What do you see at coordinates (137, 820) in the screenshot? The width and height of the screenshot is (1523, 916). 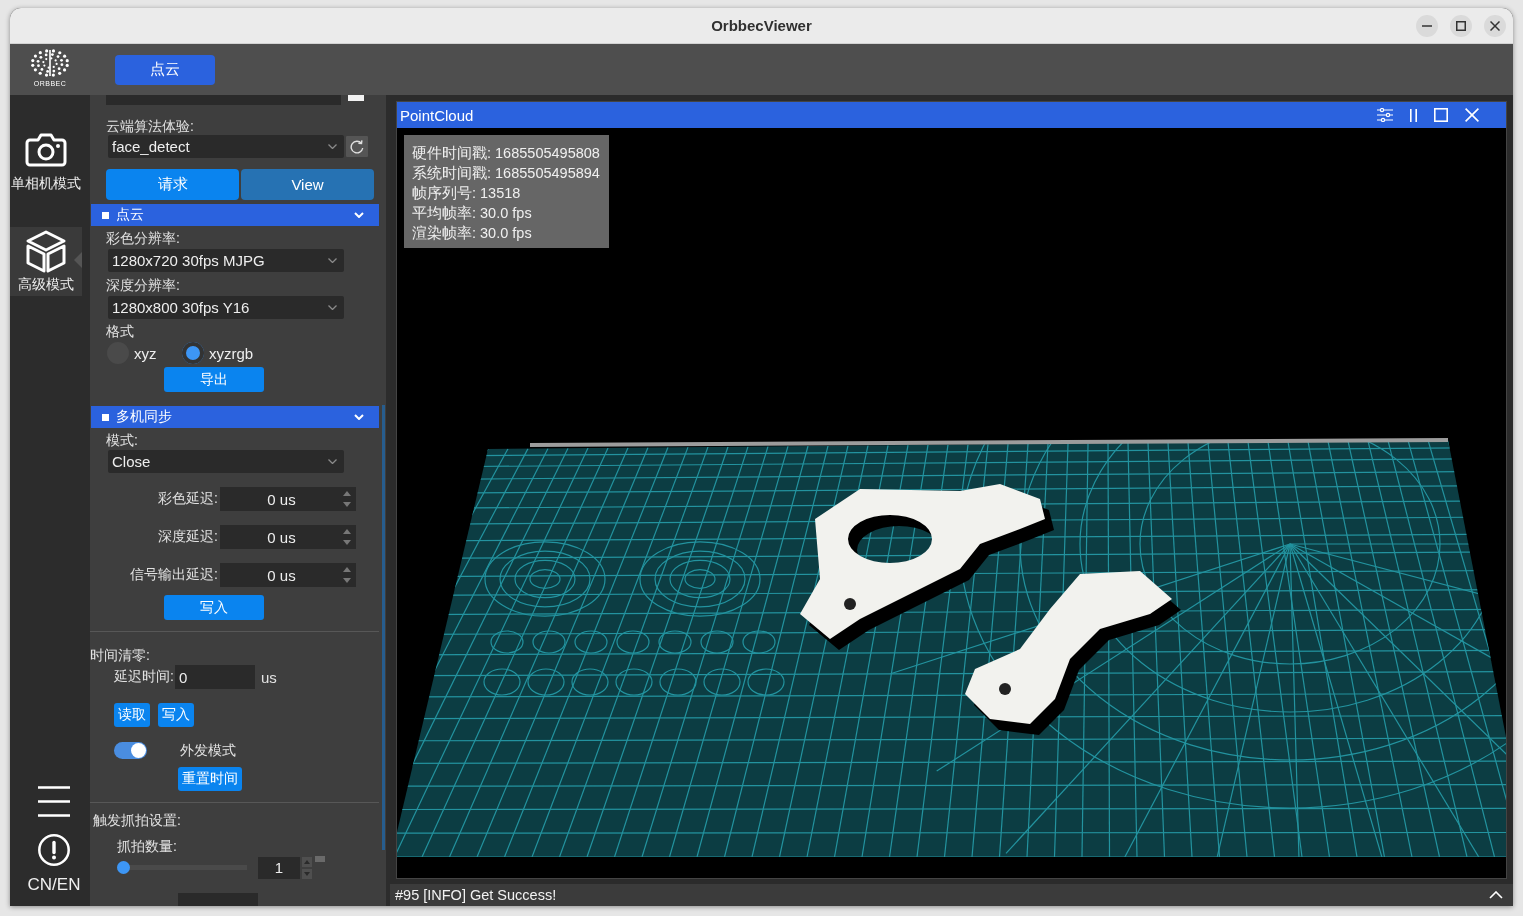 I see `field-label: 触发抓拍设置:` at bounding box center [137, 820].